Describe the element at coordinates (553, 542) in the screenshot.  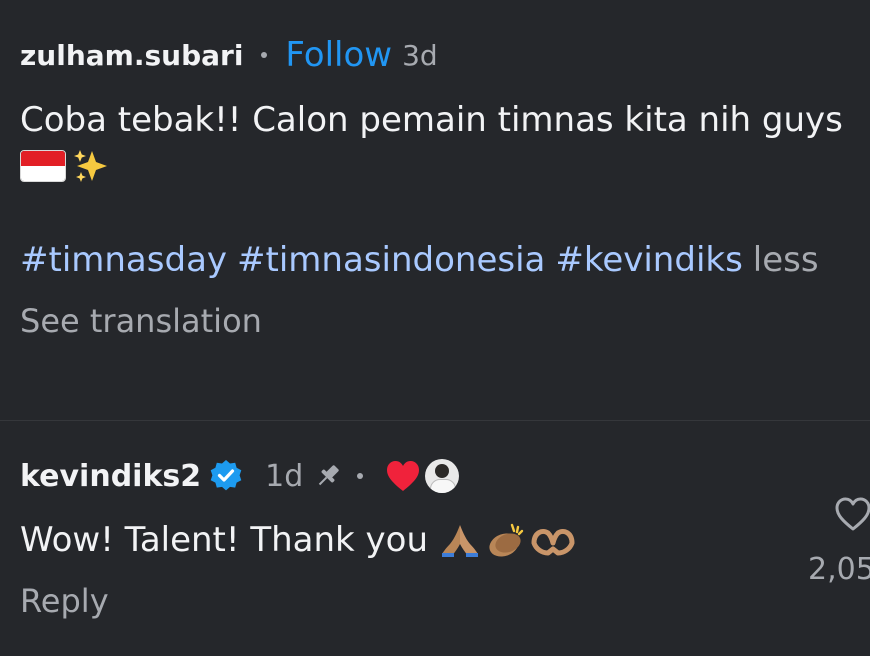
I see `heart-hands-icon` at that location.